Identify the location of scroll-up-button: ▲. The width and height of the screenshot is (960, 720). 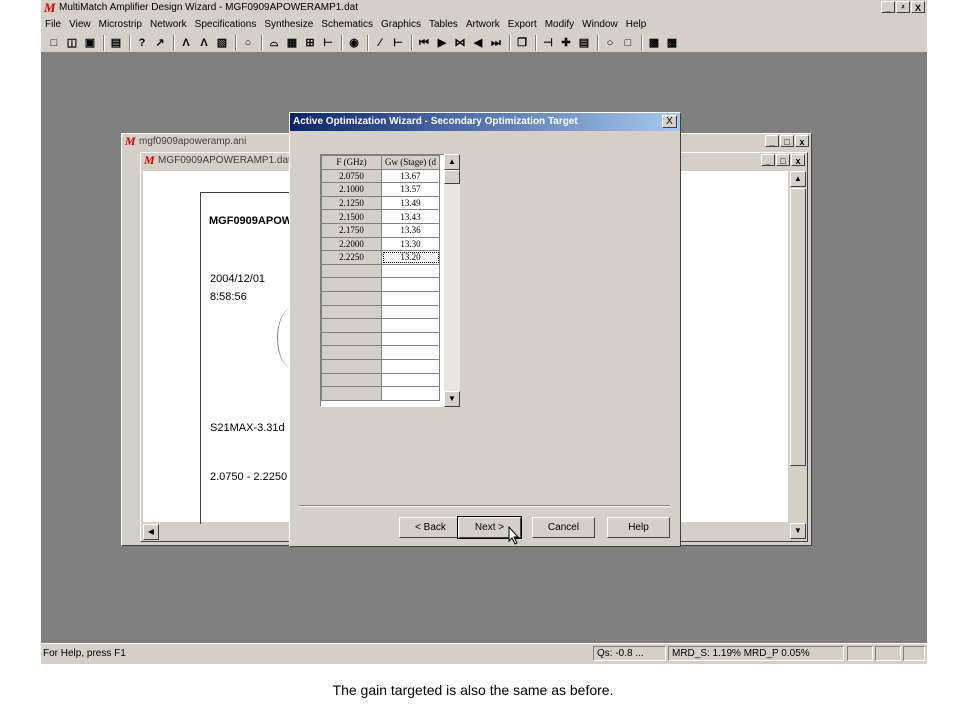
(798, 179).